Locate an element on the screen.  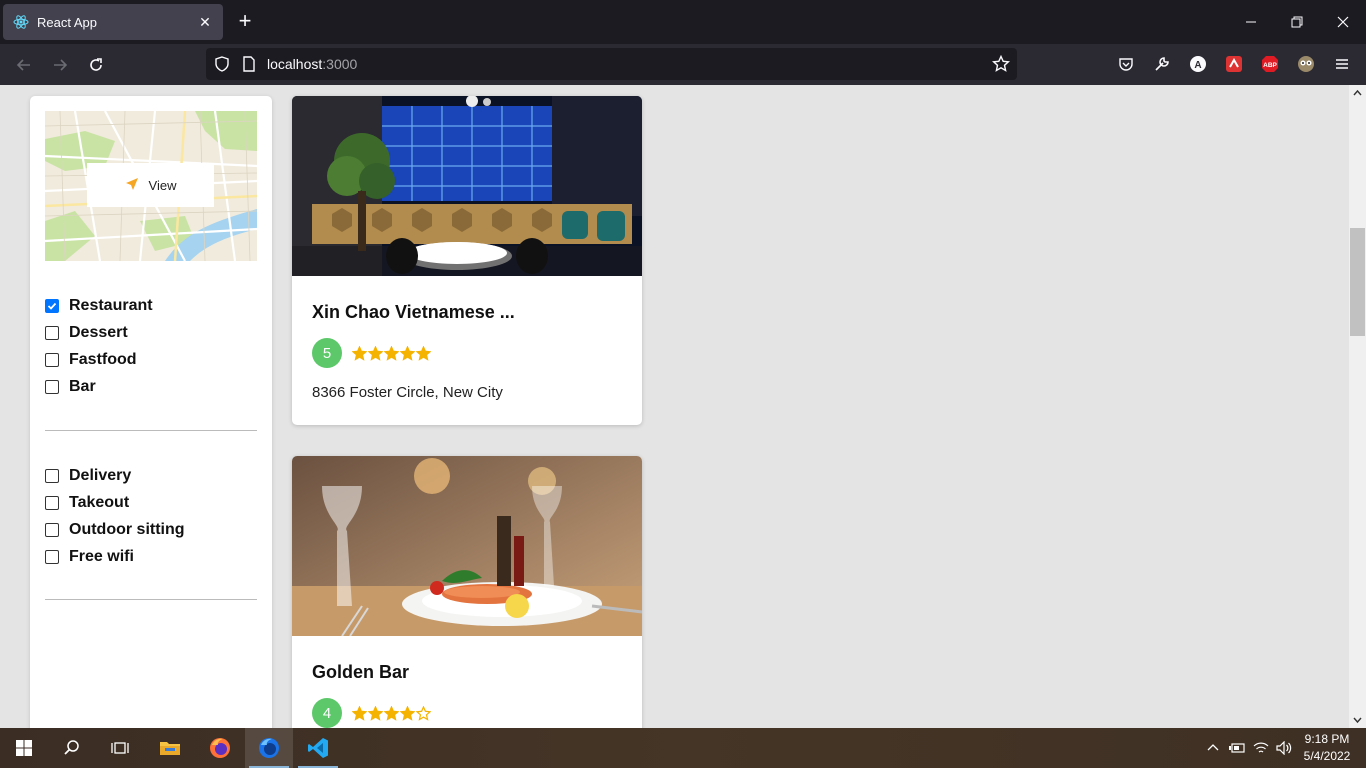
tracking-protection-shield-icon is located at coordinates (222, 66).